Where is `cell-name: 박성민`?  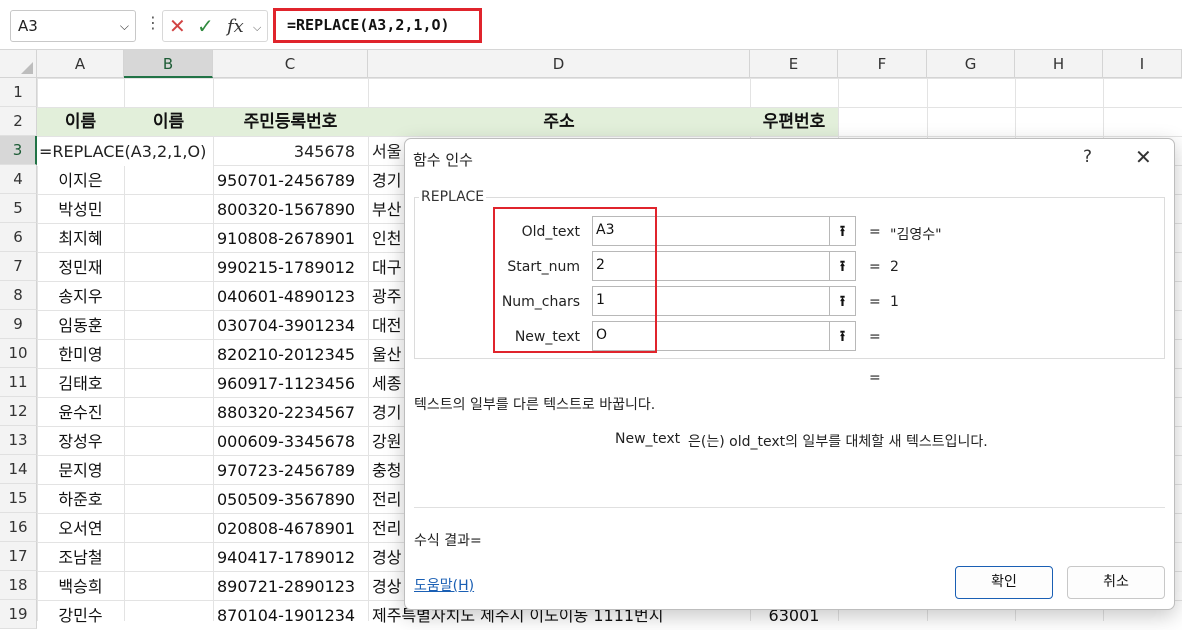 cell-name: 박성민 is located at coordinates (80, 209).